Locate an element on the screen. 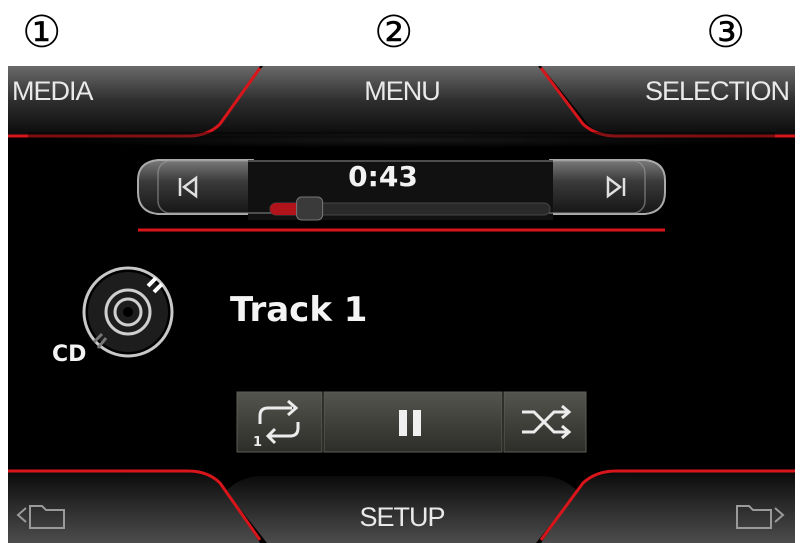 Image resolution: width=801 pixels, height=543 pixels. callout-row: ① ② ③ is located at coordinates (400, 33).